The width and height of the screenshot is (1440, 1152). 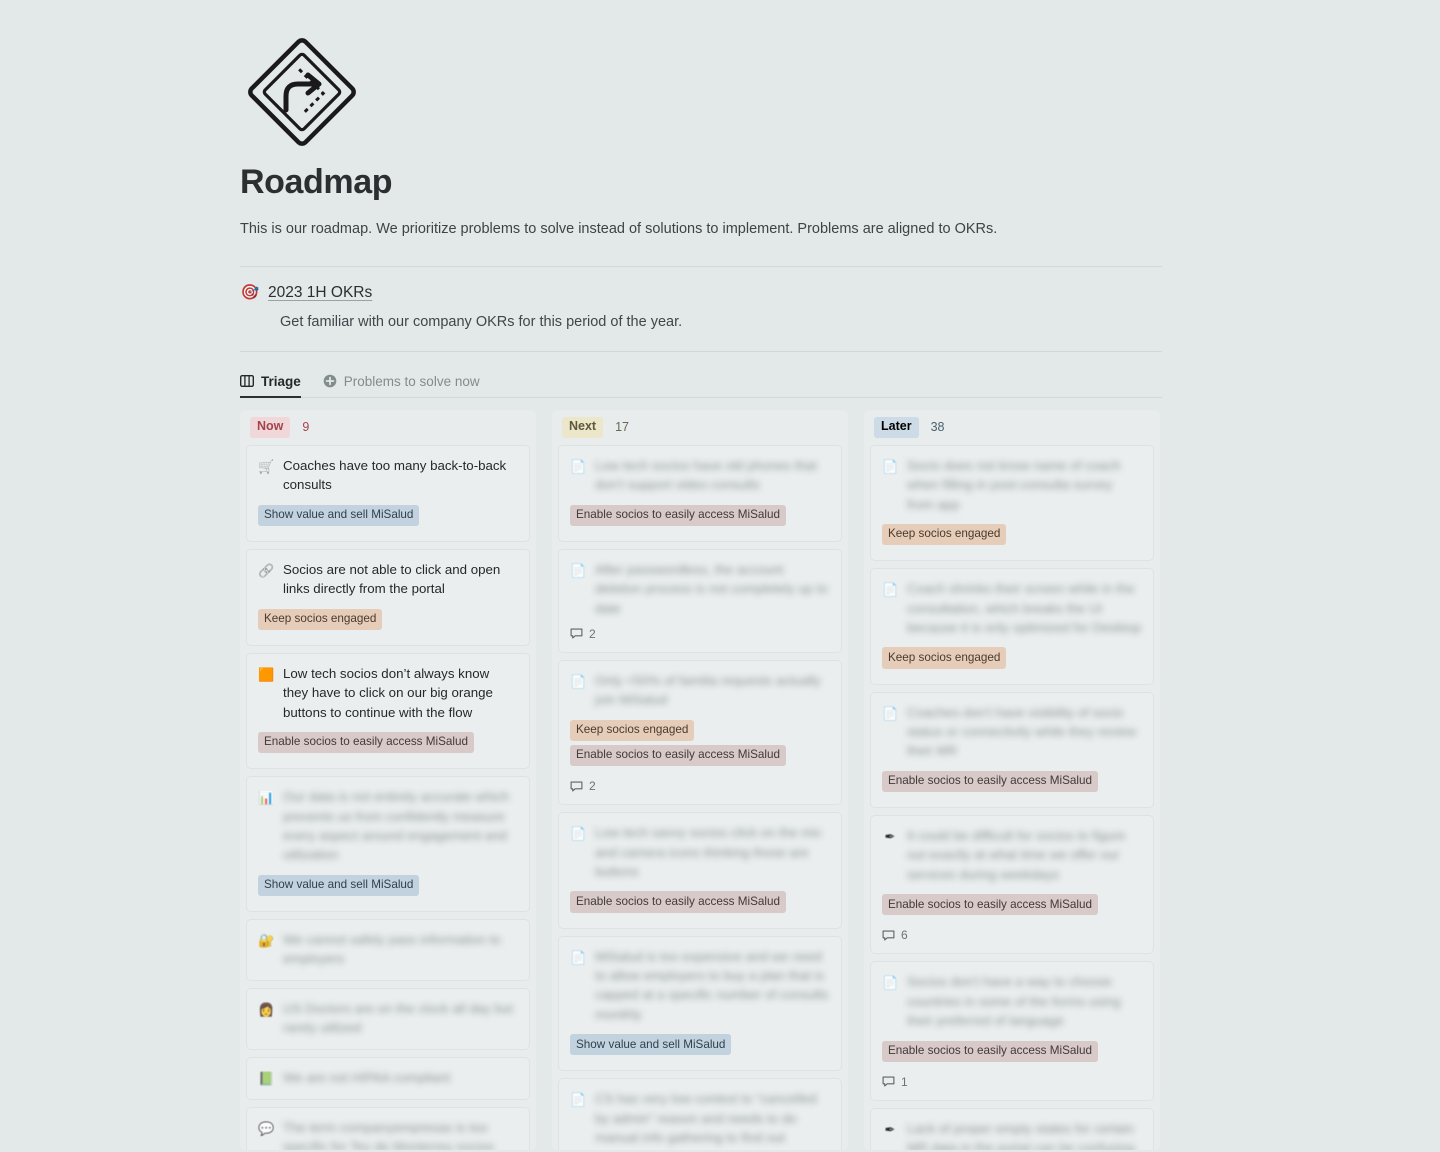 I want to click on roadmap-card: 📗 We are not HIPAA compliant, so click(x=388, y=1078).